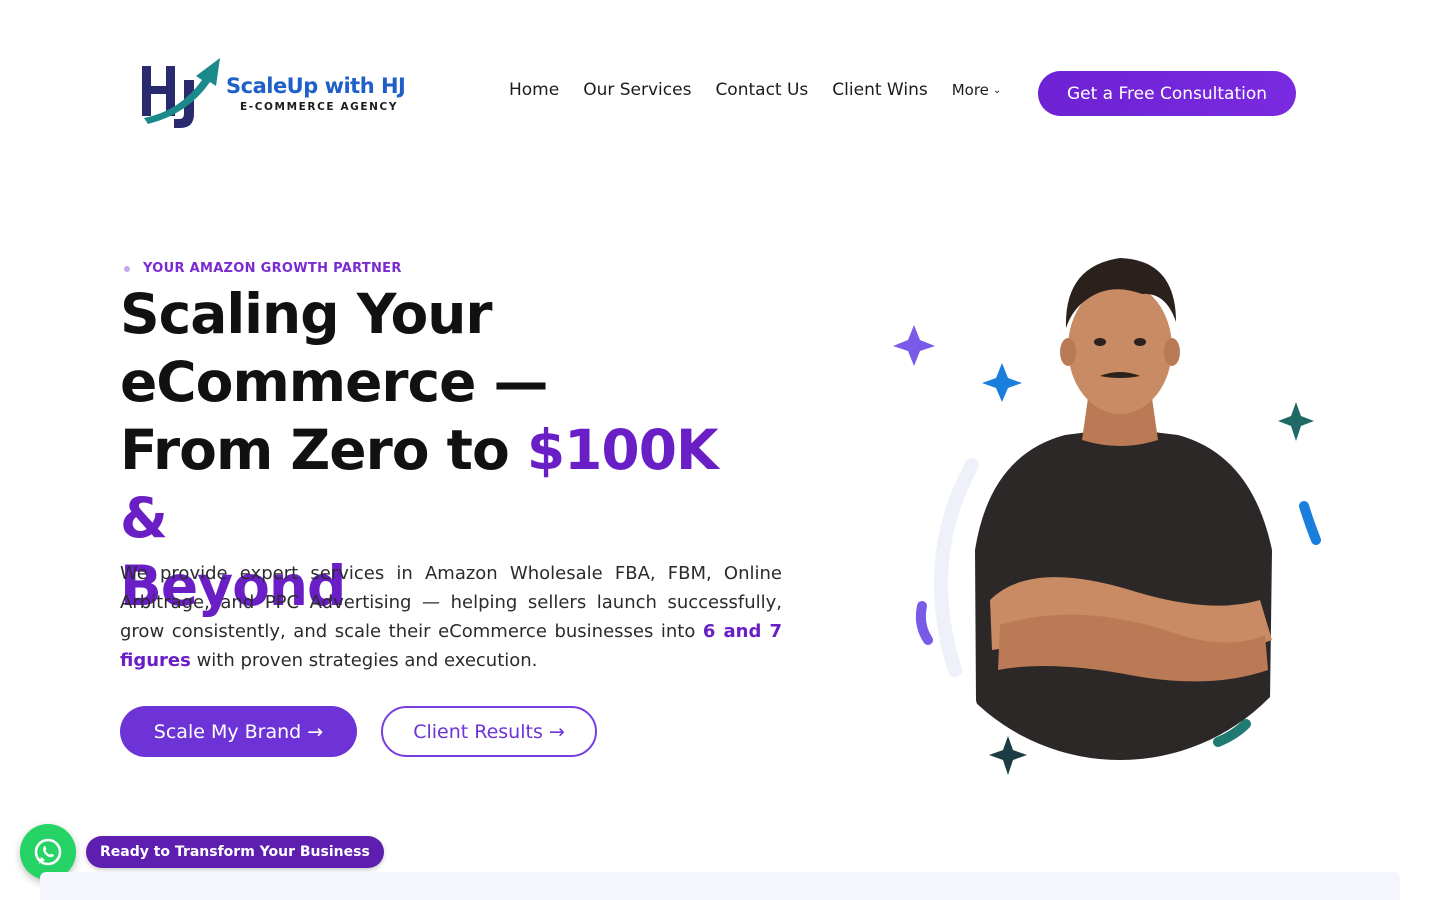 This screenshot has width=1440, height=900. What do you see at coordinates (181, 93) in the screenshot?
I see `logo-monogram-icon` at bounding box center [181, 93].